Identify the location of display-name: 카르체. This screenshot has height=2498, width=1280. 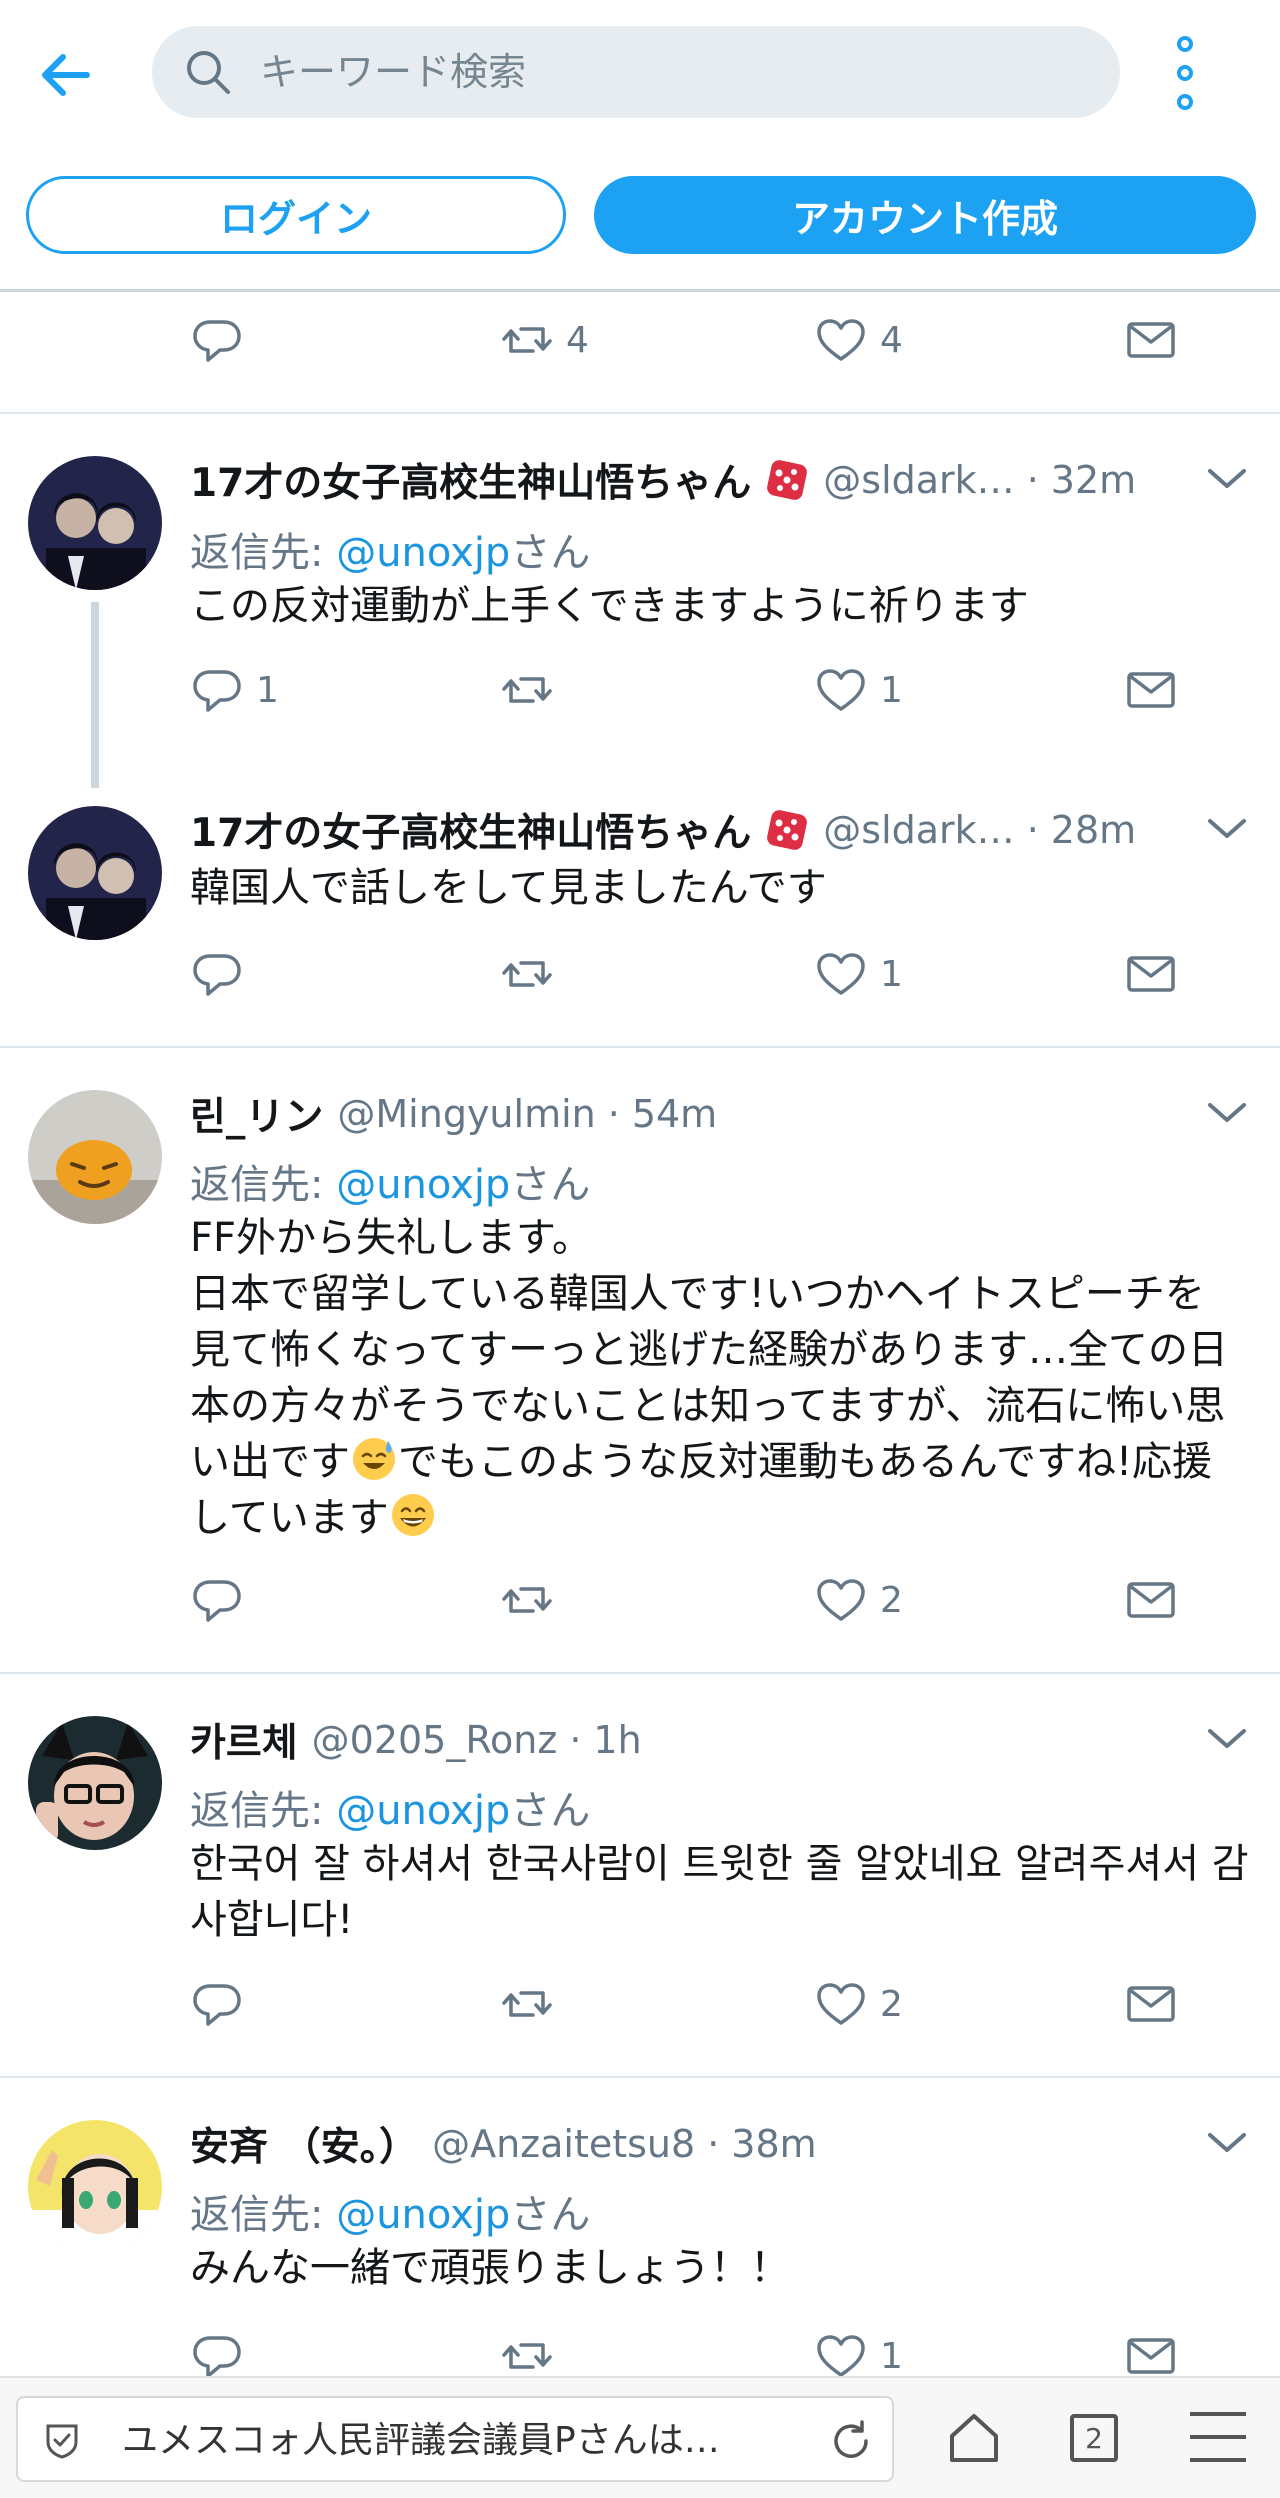
(244, 1740).